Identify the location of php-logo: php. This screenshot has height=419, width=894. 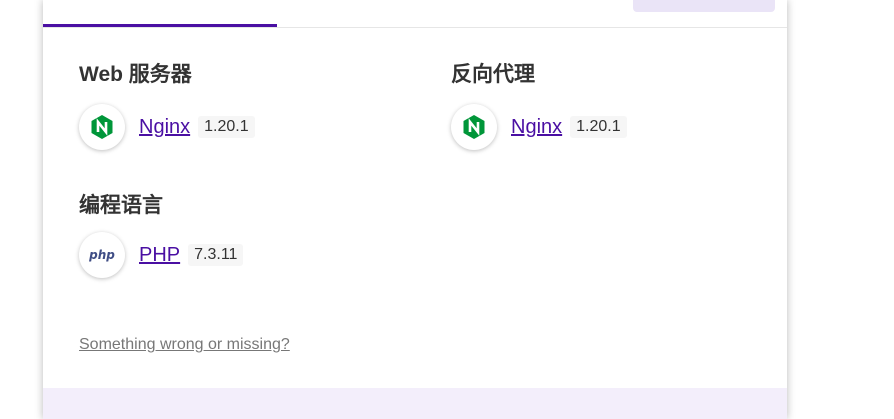
(102, 255).